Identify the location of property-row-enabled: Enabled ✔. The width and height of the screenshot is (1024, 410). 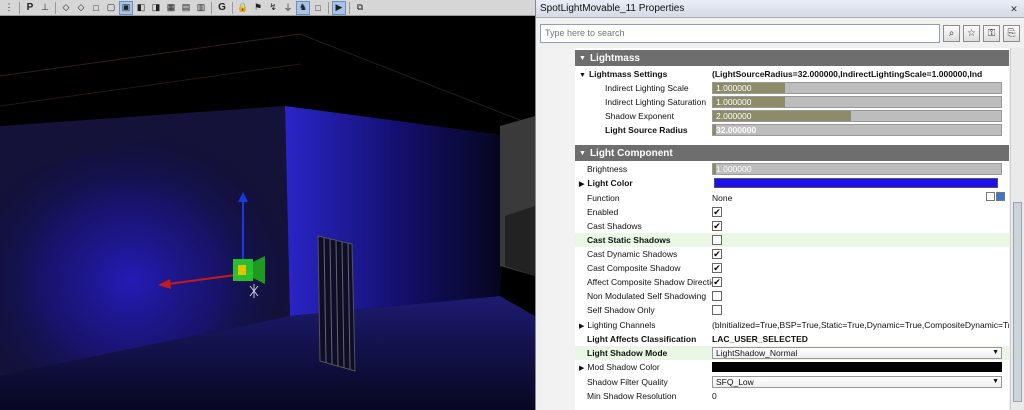
(792, 212).